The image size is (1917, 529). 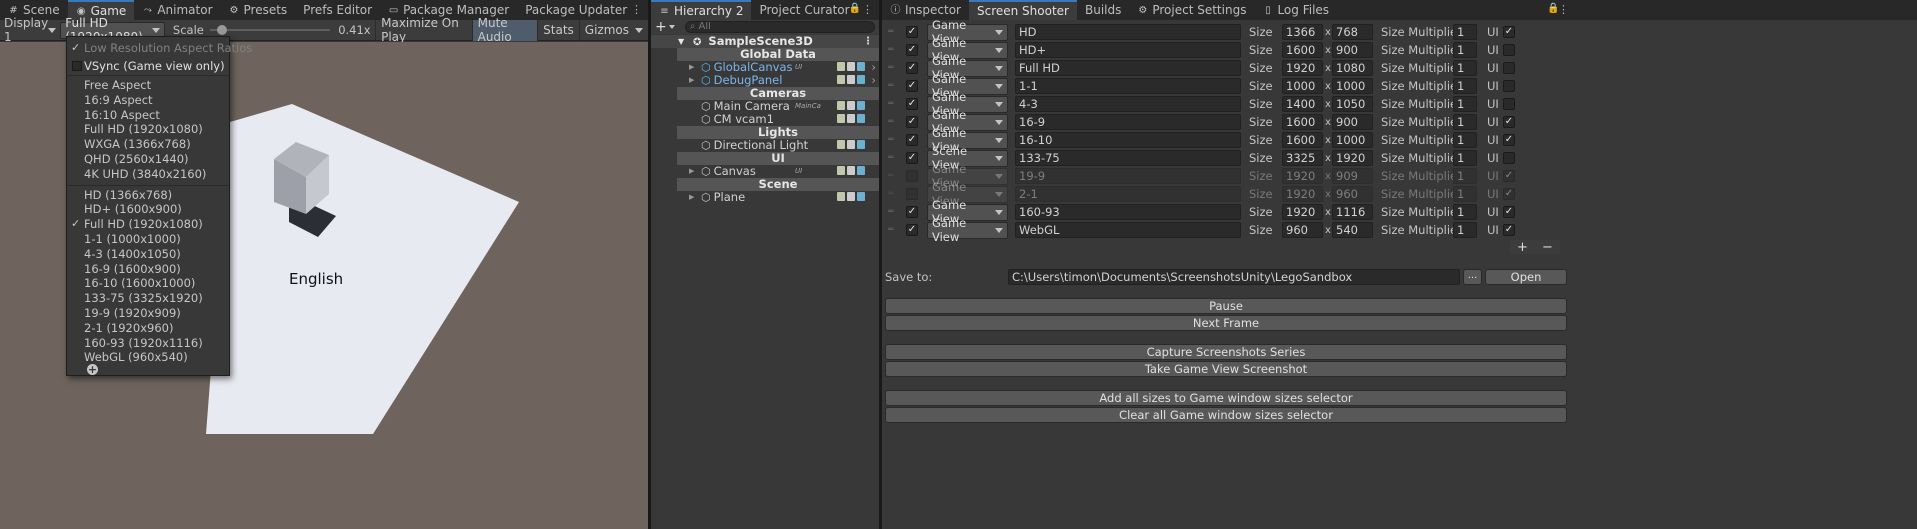 I want to click on menu-item: 16:10 Aspect, so click(x=148, y=115).